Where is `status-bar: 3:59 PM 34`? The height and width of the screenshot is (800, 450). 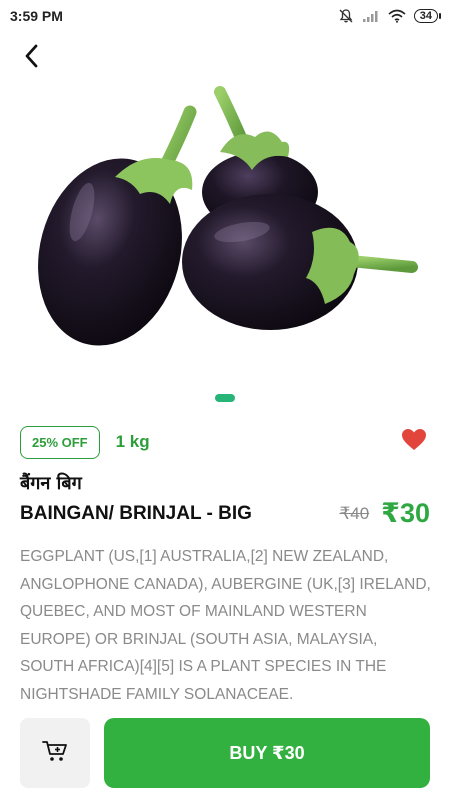
status-bar: 3:59 PM 34 is located at coordinates (225, 16).